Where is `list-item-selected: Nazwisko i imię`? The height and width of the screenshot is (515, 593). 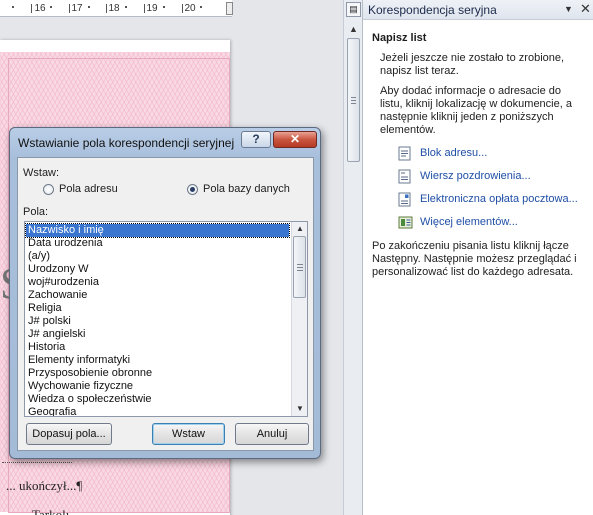 list-item-selected: Nazwisko i imię is located at coordinates (157, 230).